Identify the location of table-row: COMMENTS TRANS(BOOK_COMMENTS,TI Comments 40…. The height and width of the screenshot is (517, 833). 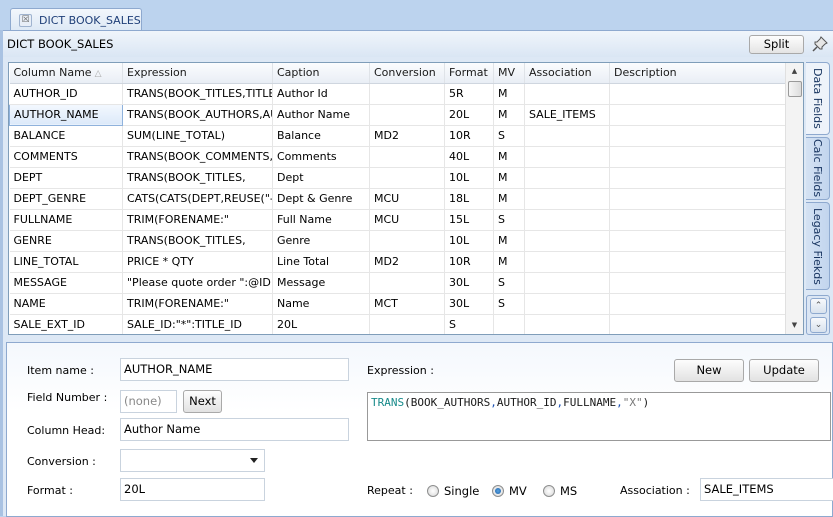
(397, 157).